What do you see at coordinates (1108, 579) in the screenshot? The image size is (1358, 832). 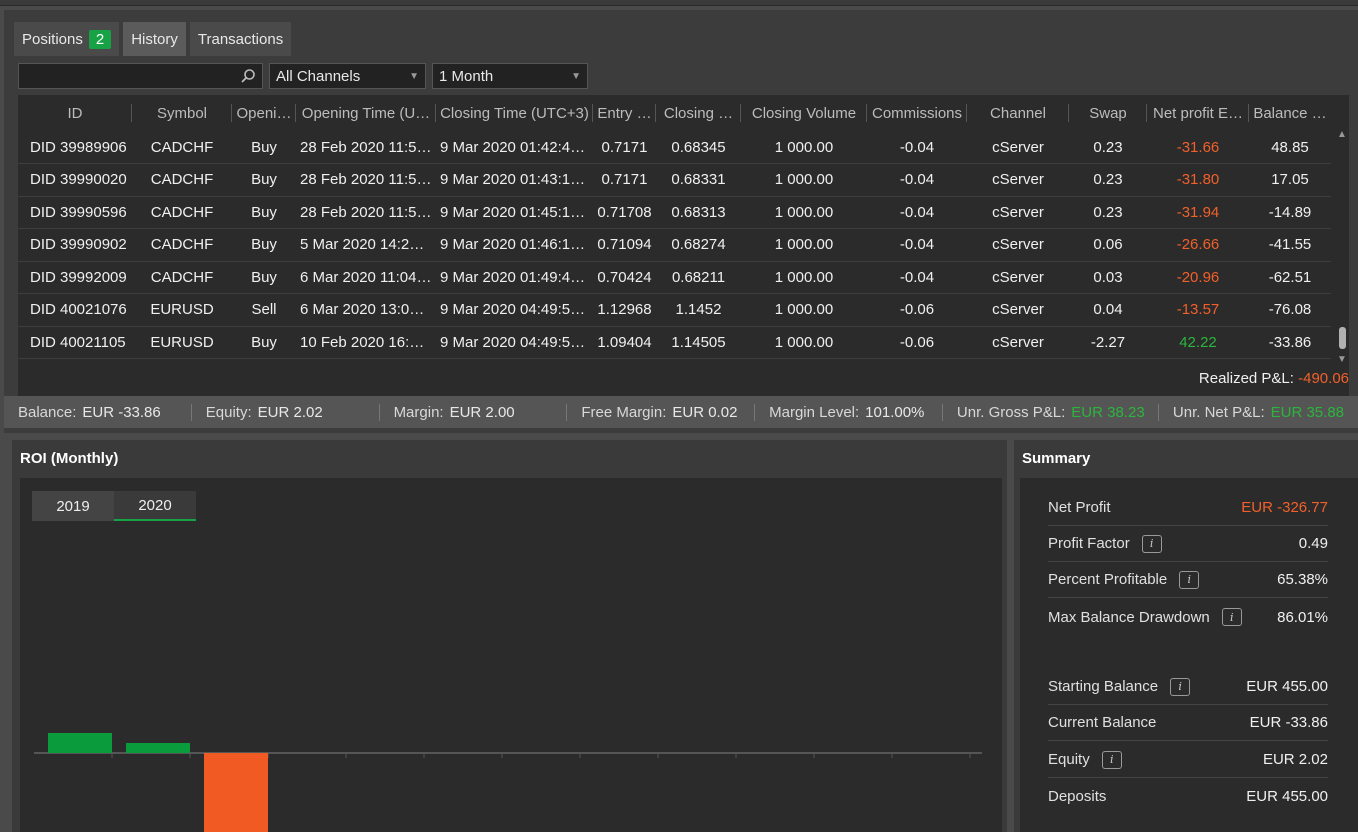 I see `summary-label-text: Percent Profitable` at bounding box center [1108, 579].